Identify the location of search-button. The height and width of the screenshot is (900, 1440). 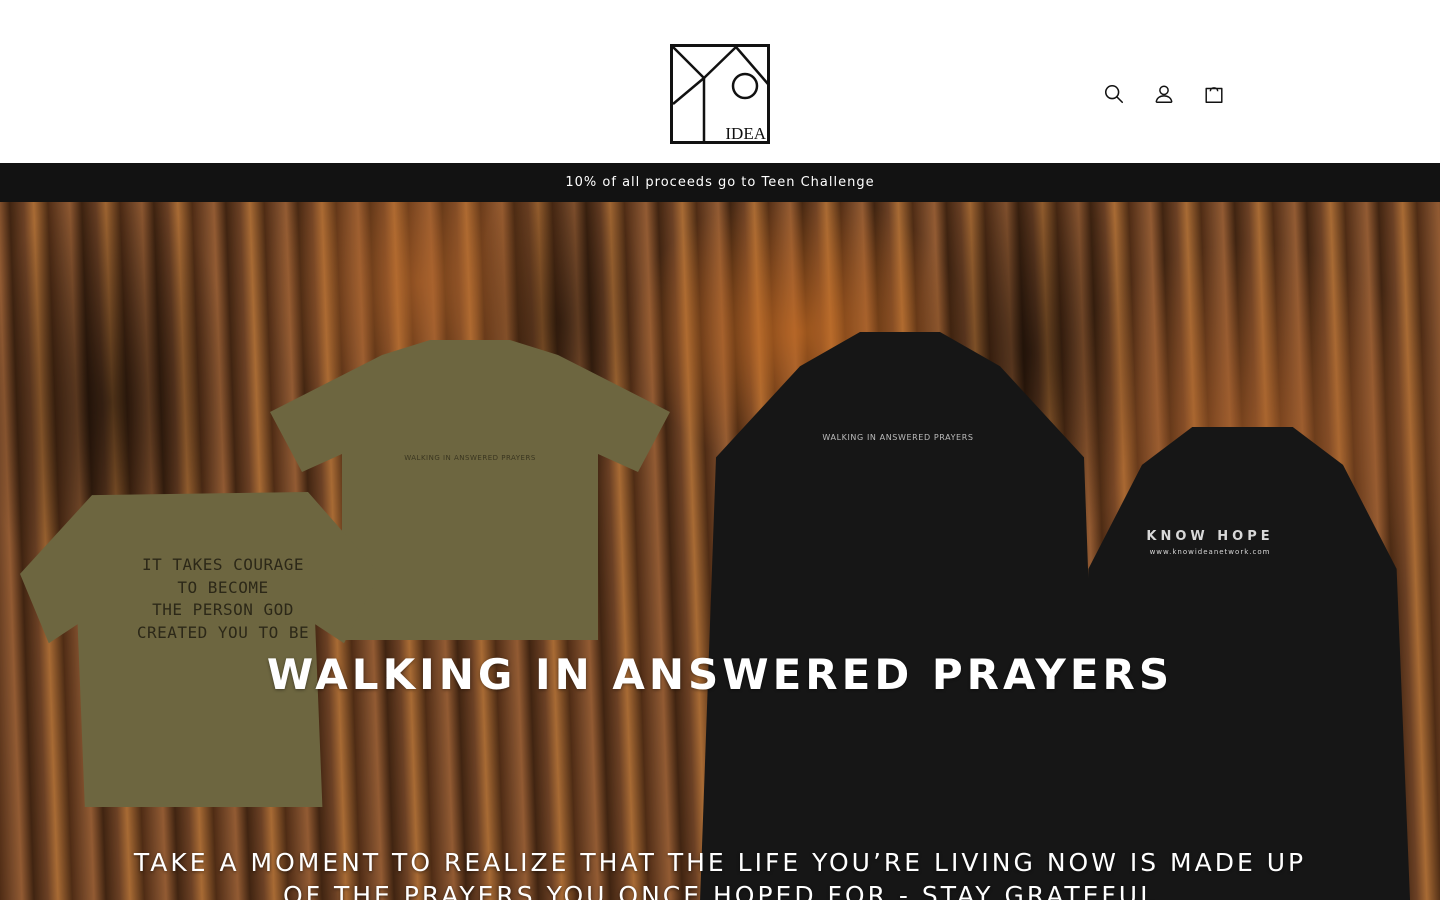
(1114, 94).